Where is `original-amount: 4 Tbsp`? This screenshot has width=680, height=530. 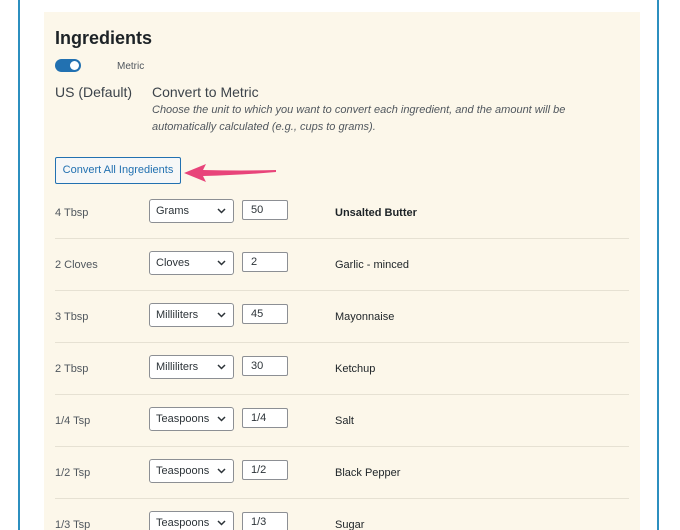
original-amount: 4 Tbsp is located at coordinates (72, 213).